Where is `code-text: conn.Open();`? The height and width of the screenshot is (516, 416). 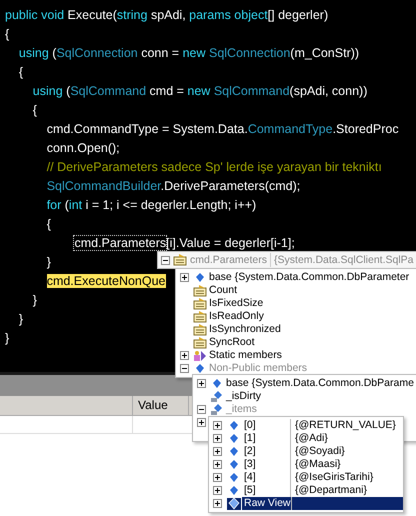
code-text: conn.Open(); is located at coordinates (83, 148).